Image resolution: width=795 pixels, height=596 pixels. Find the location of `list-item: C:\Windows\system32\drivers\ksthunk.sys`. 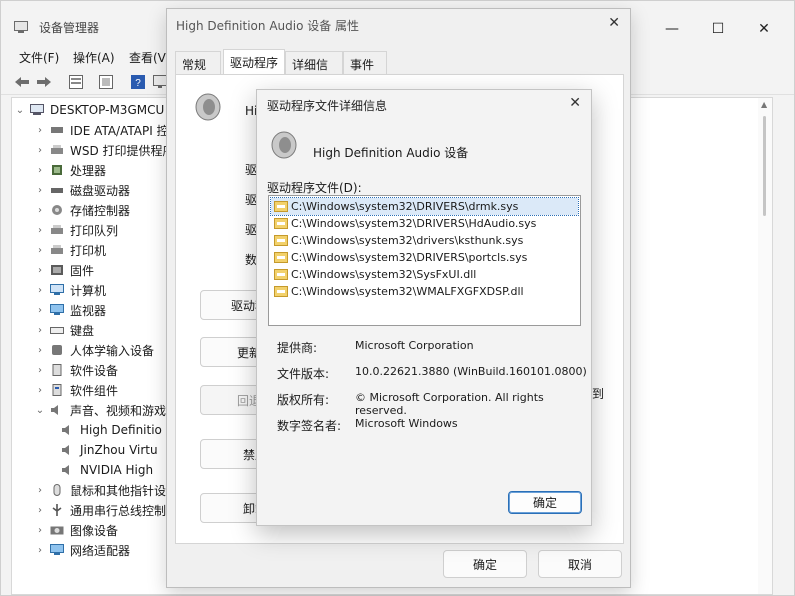

list-item: C:\Windows\system32\drivers\ksthunk.sys is located at coordinates (424, 240).